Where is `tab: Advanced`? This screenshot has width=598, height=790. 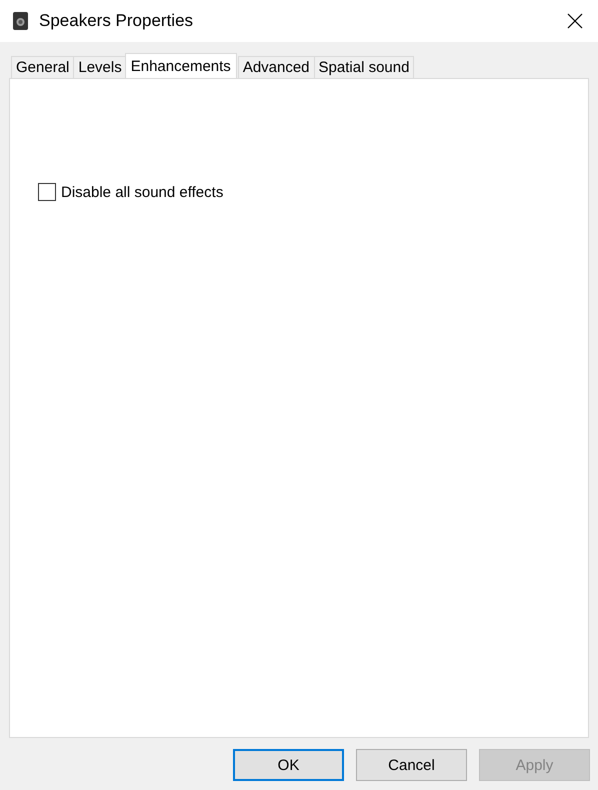
tab: Advanced is located at coordinates (276, 67).